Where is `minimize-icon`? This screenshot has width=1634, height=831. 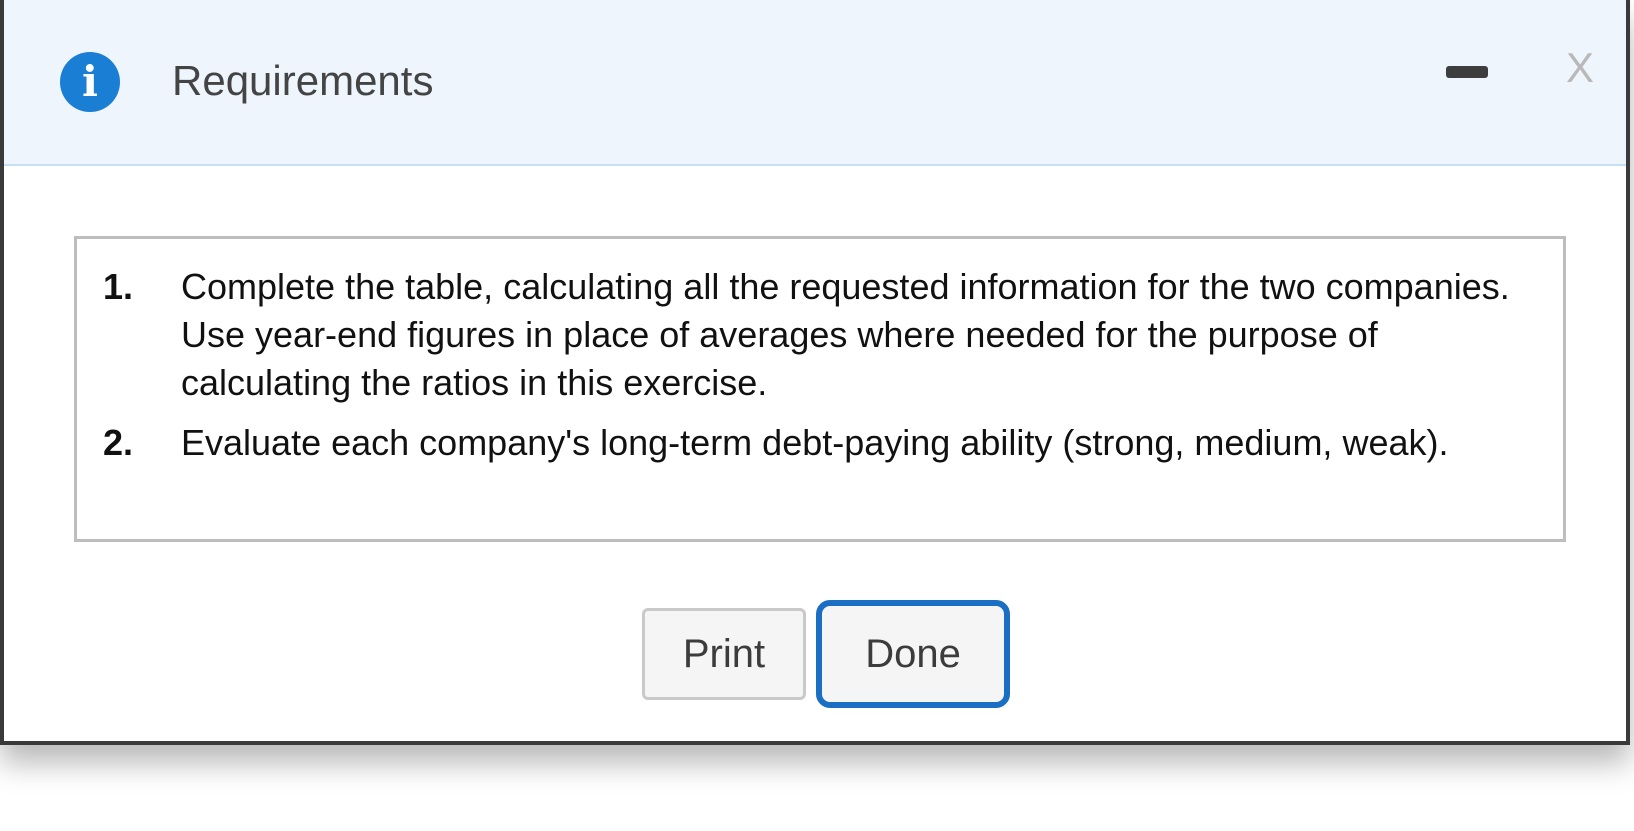
minimize-icon is located at coordinates (1467, 72).